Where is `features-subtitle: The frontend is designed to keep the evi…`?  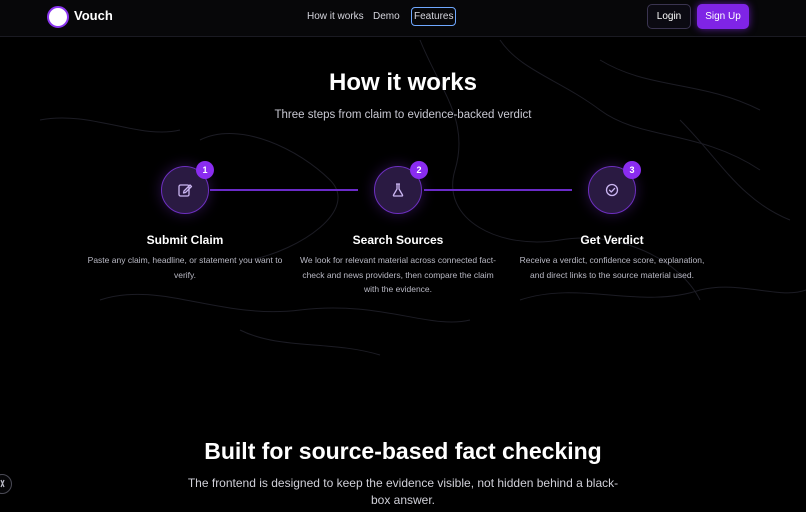 features-subtitle: The frontend is designed to keep the evi… is located at coordinates (403, 491).